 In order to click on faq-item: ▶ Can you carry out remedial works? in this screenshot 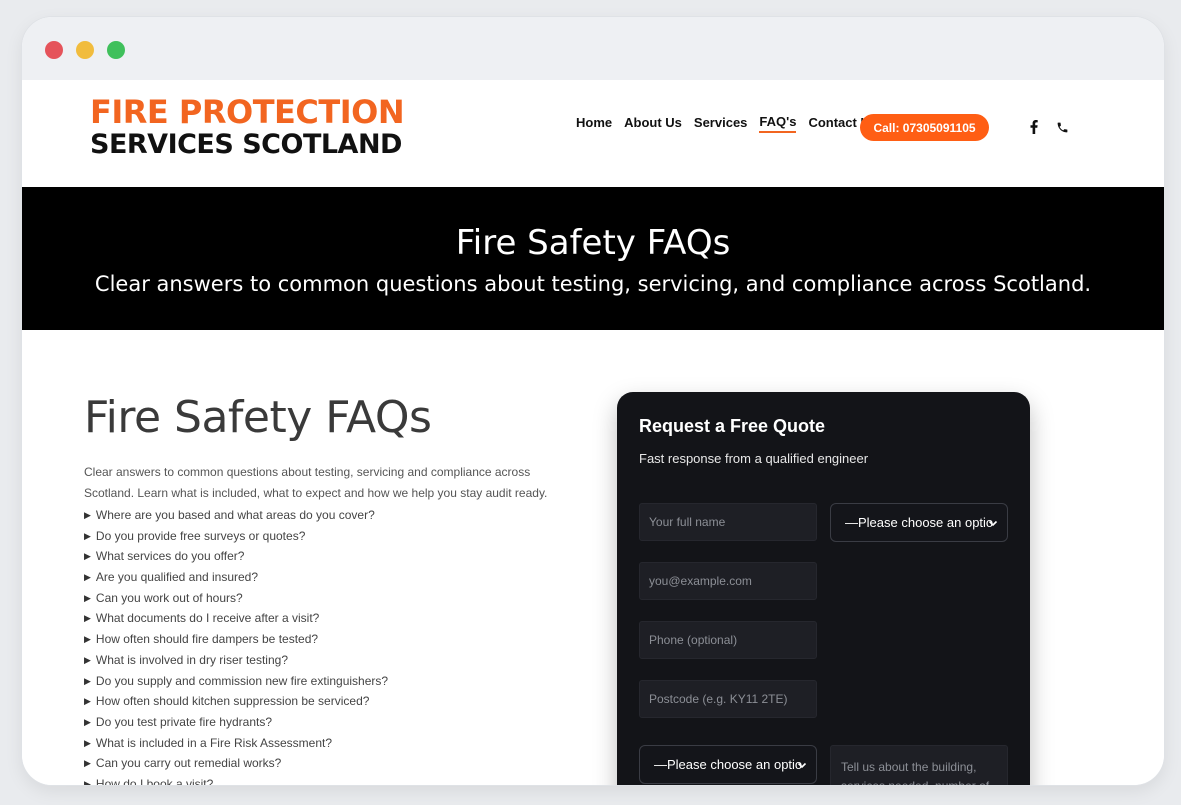, I will do `click(236, 763)`.